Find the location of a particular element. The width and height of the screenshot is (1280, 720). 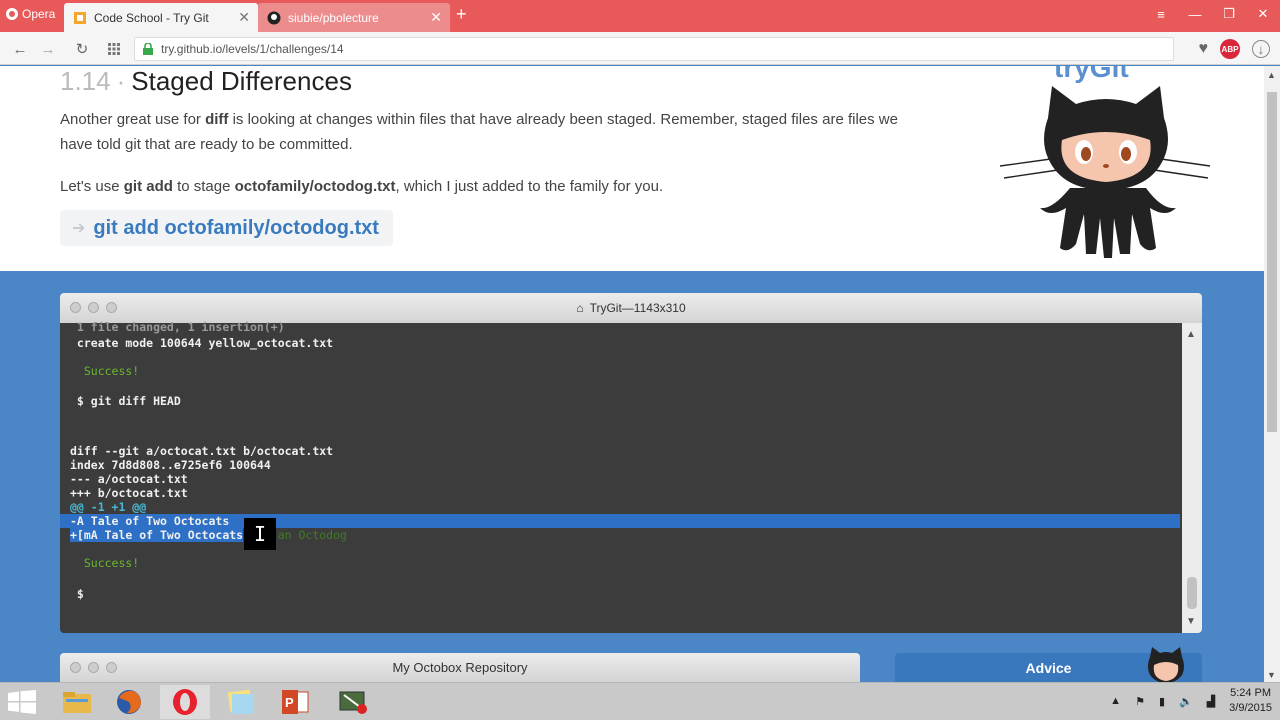

page-scrollbar: ▲ ▼ is located at coordinates (1272, 374).